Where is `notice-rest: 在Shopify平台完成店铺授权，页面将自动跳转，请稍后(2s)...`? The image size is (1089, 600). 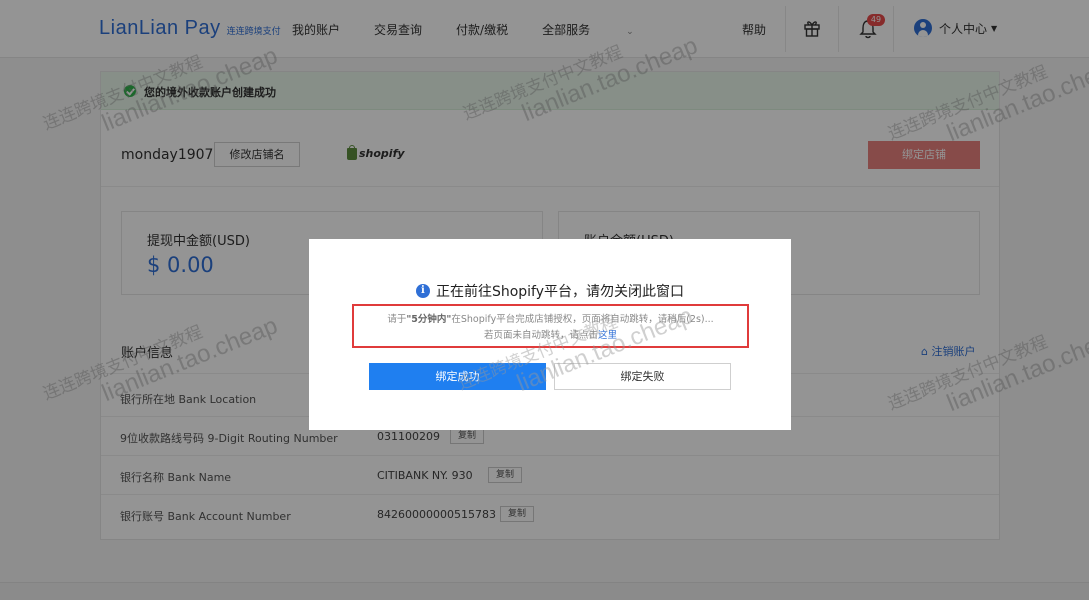 notice-rest: 在Shopify平台完成店铺授权，页面将自动跳转，请稍后(2s)... is located at coordinates (582, 319).